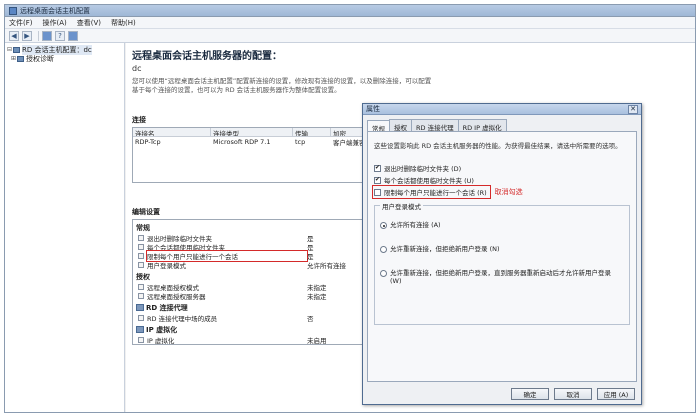 The width and height of the screenshot is (700, 419). Describe the element at coordinates (482, 125) in the screenshot. I see `tab-ip-virtualization: RD IP 虚拟化` at that location.